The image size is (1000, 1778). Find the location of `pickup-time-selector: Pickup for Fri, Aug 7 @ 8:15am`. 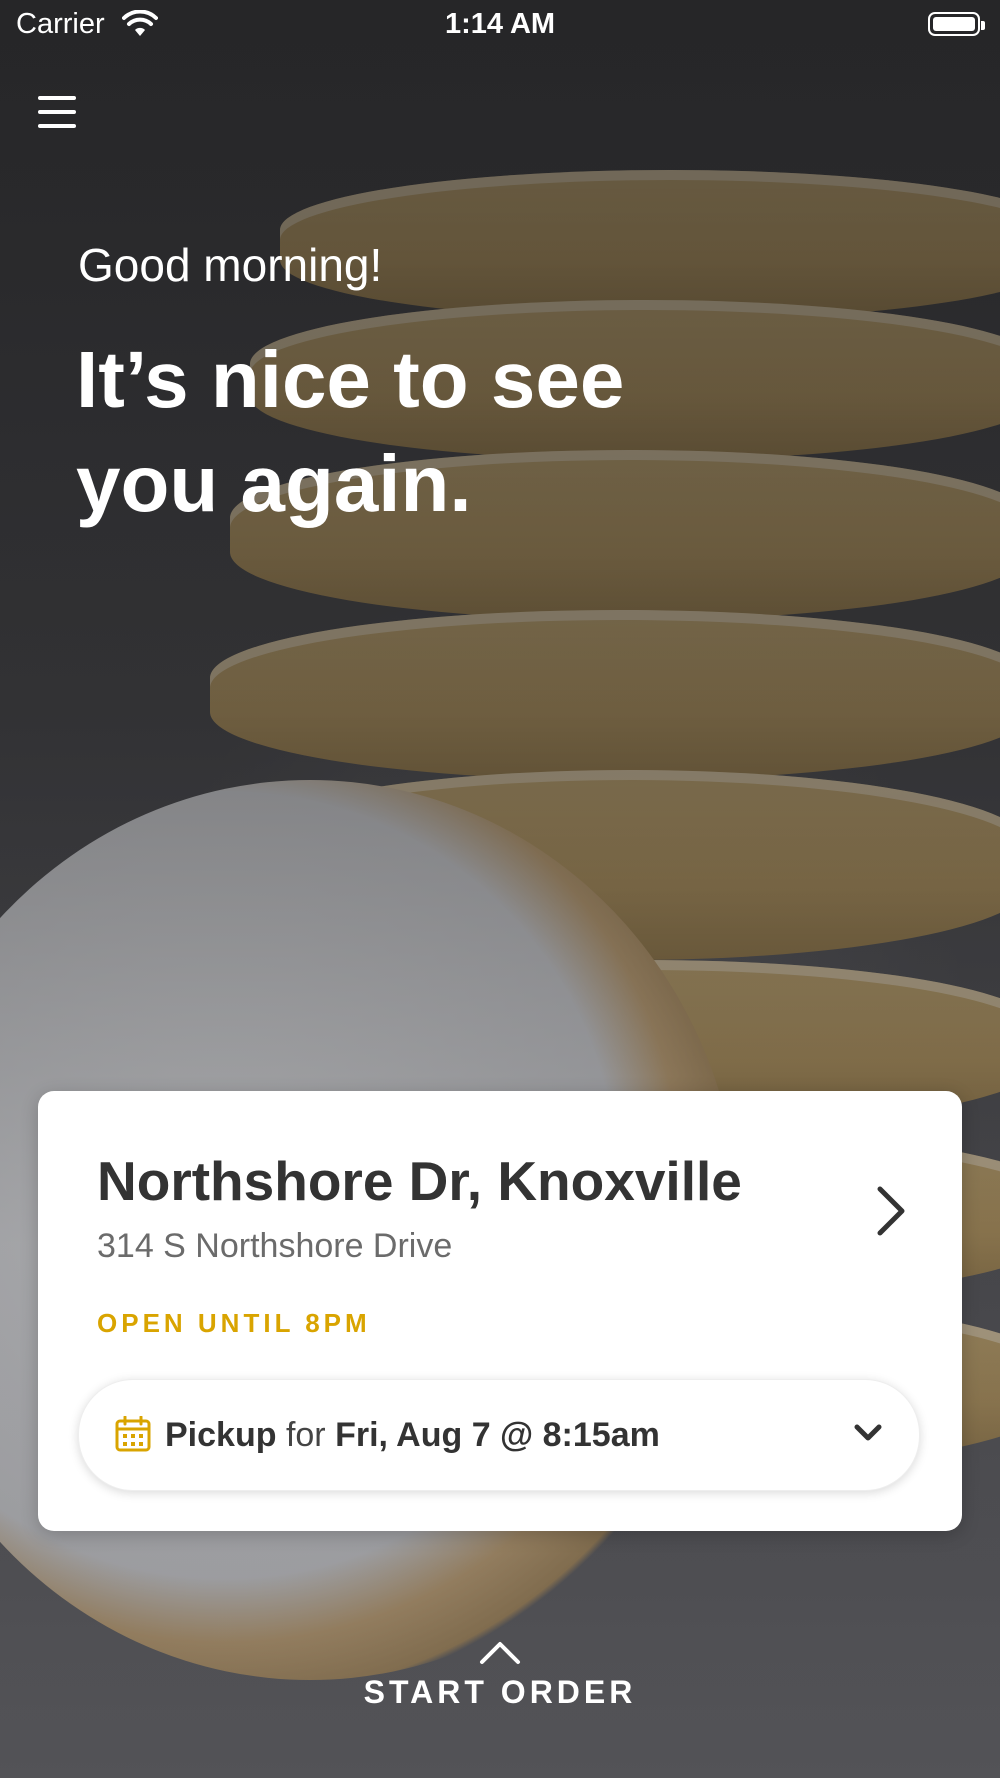

pickup-time-selector: Pickup for Fri, Aug 7 @ 8:15am is located at coordinates (499, 1435).